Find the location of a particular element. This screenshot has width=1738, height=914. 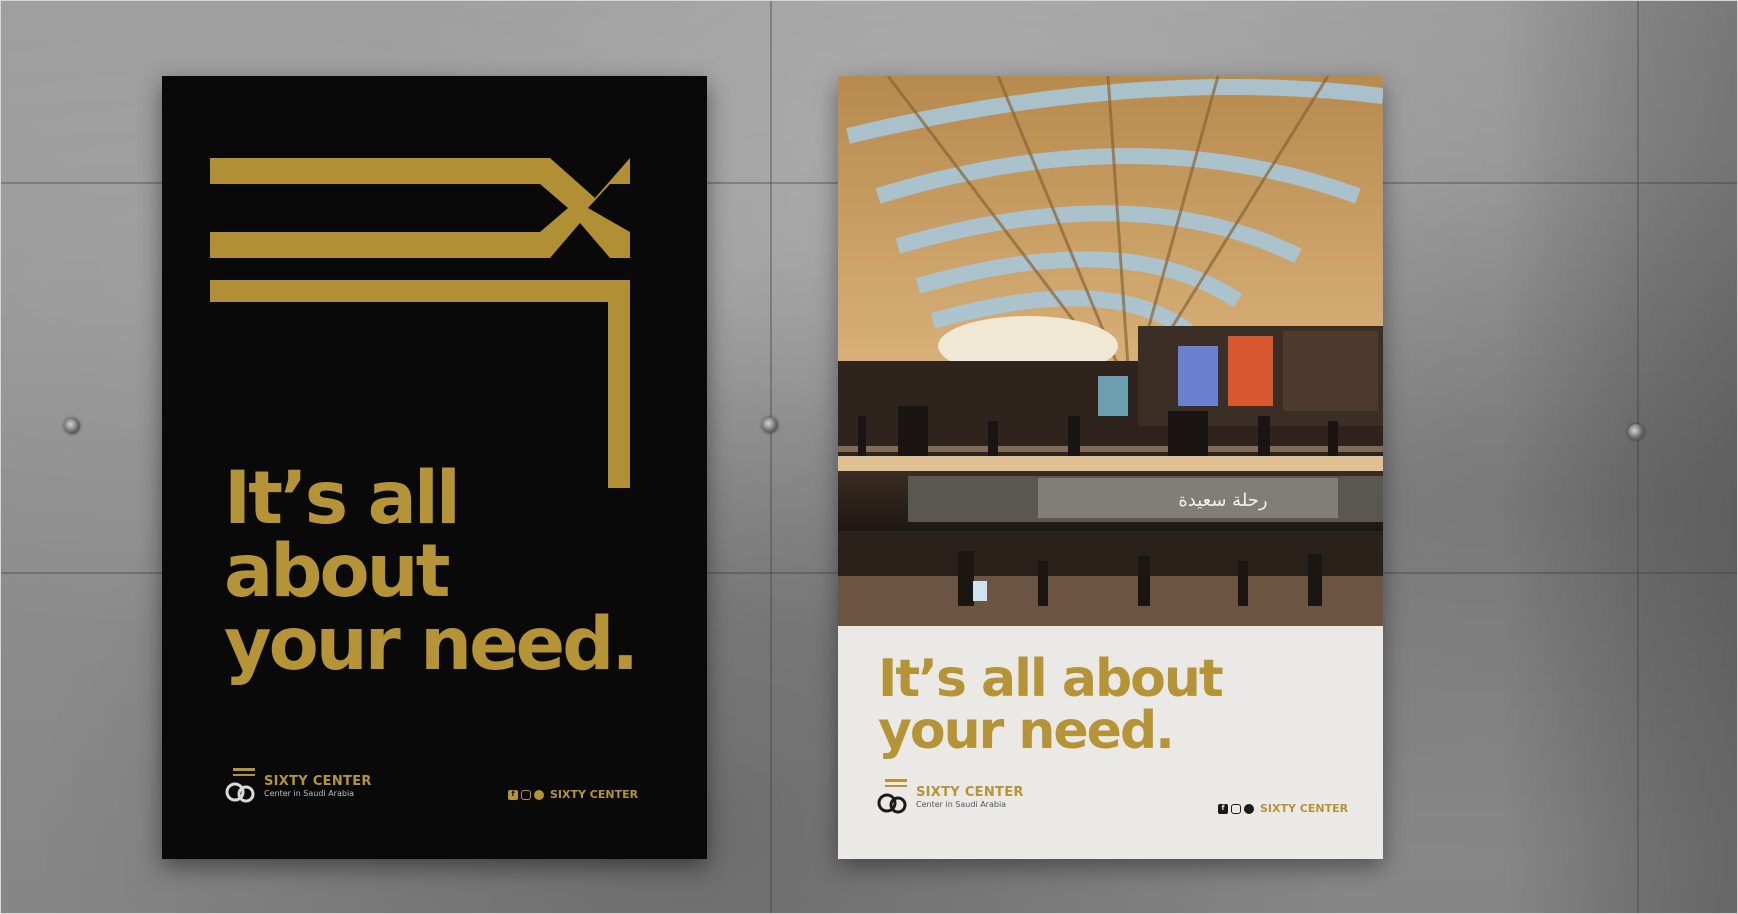

brand-graphic-mark is located at coordinates (420, 323).